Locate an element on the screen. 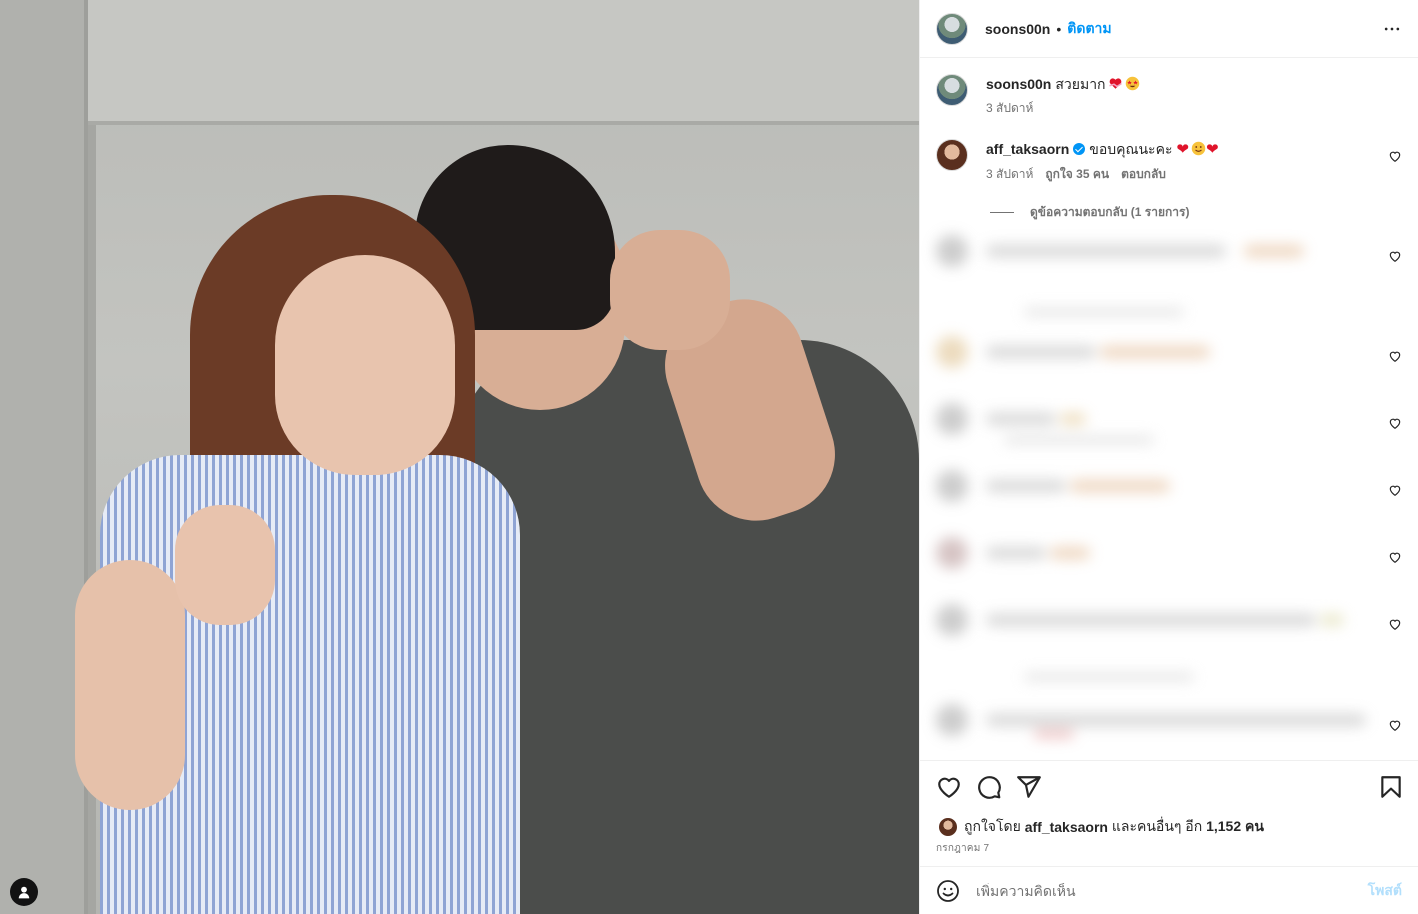 This screenshot has width=1418, height=914. man-peace-hand is located at coordinates (670, 290).